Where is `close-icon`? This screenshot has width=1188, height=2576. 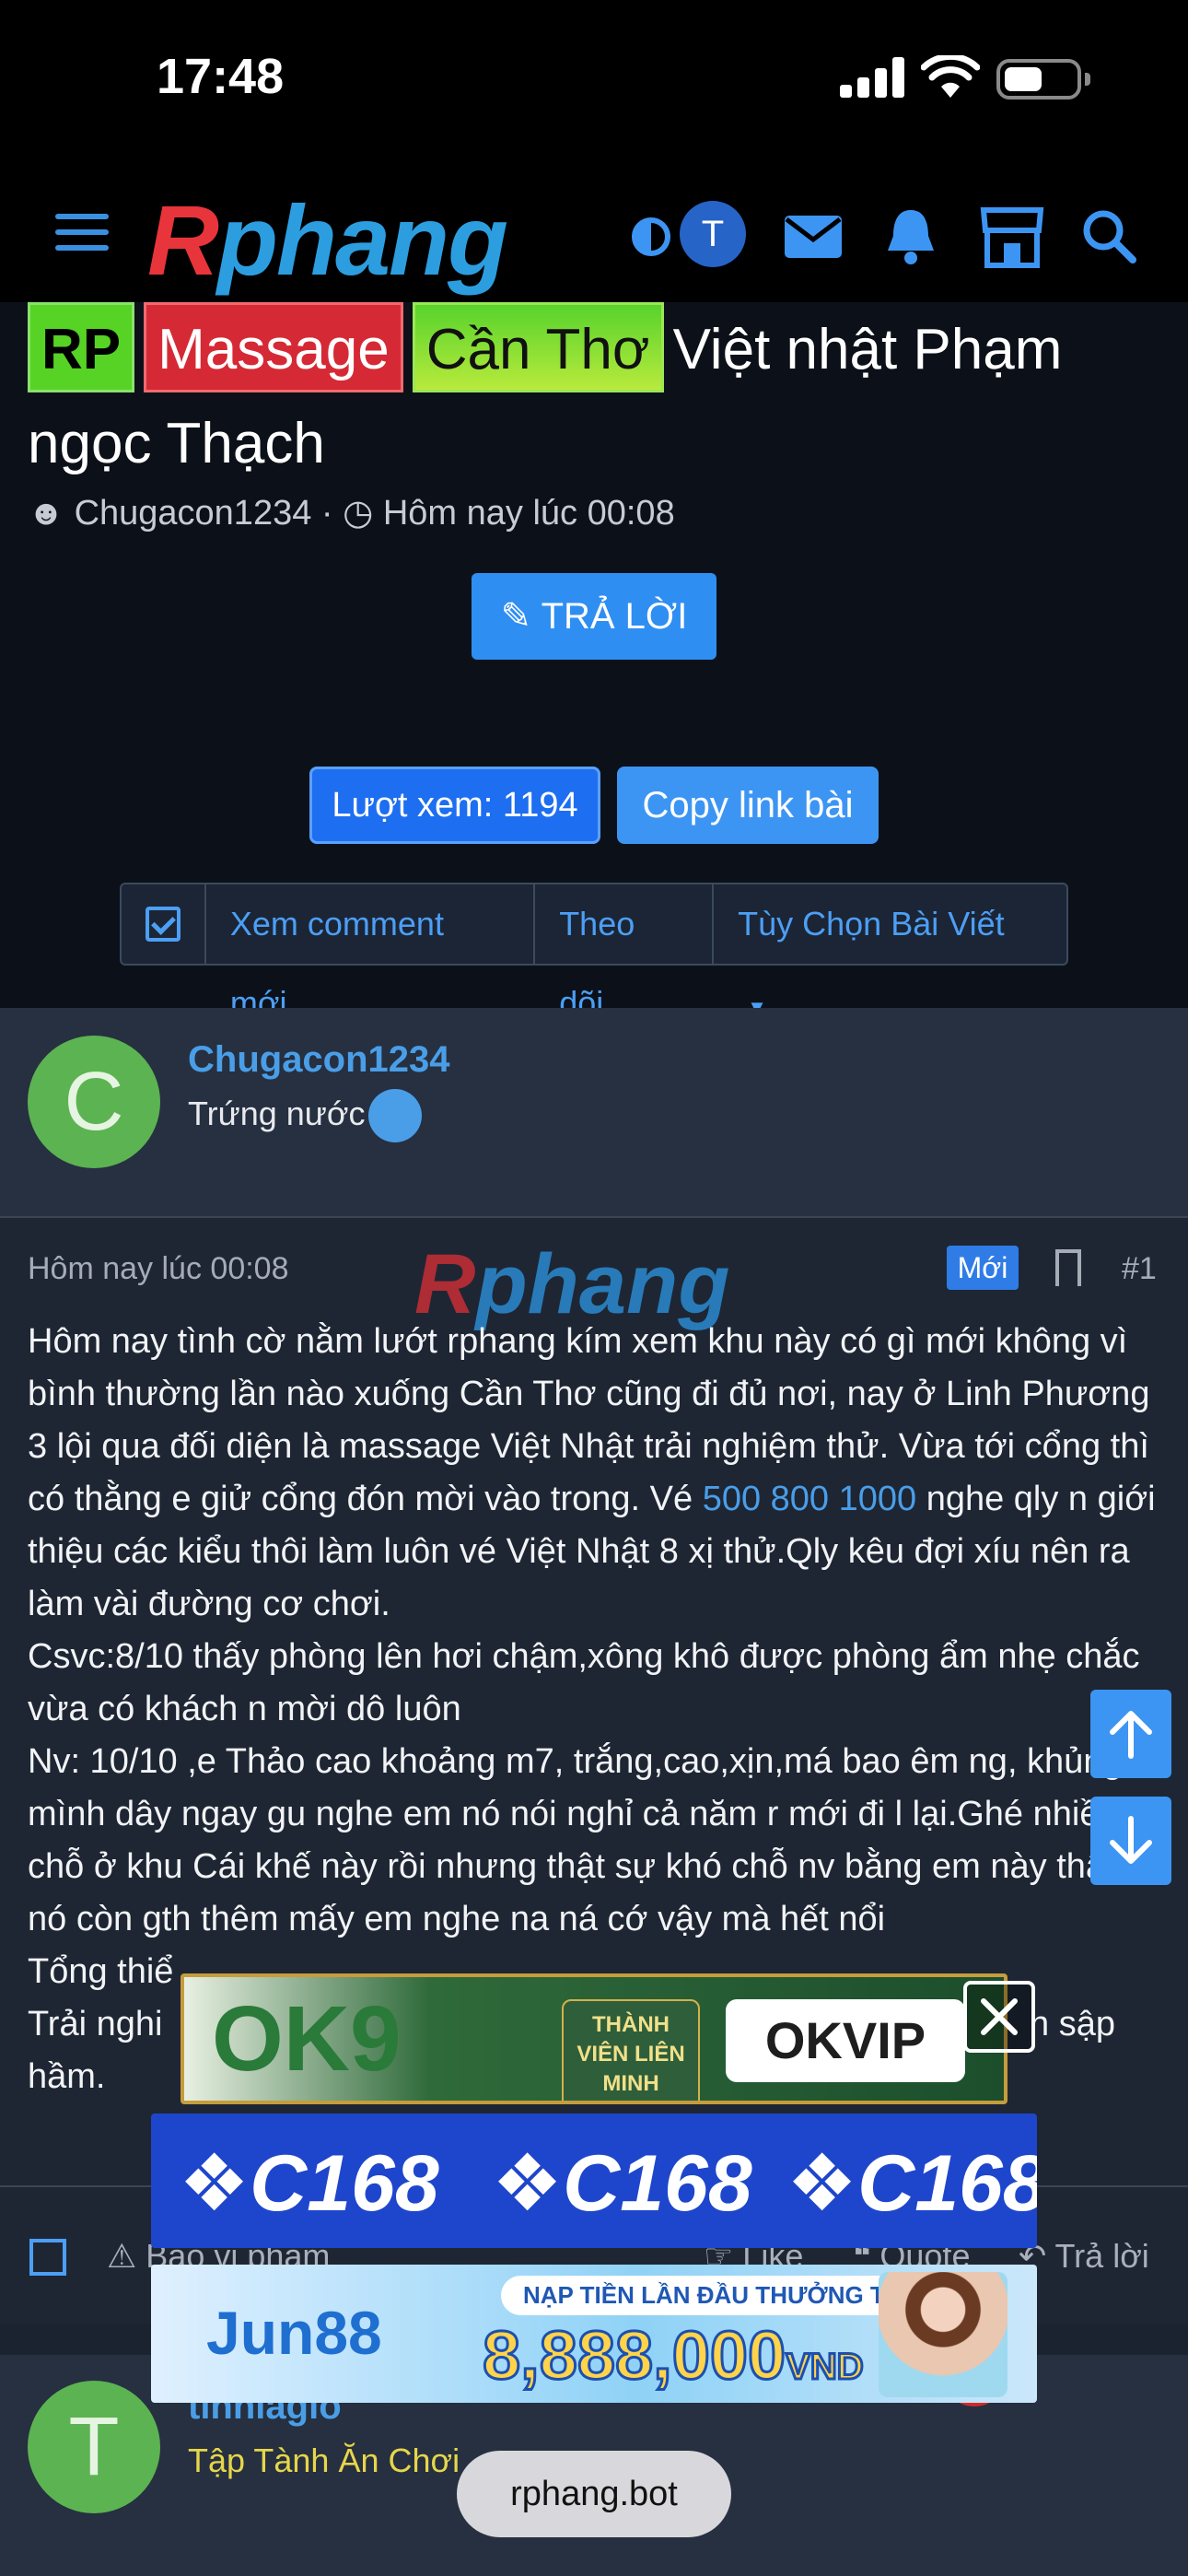
close-icon is located at coordinates (999, 2016).